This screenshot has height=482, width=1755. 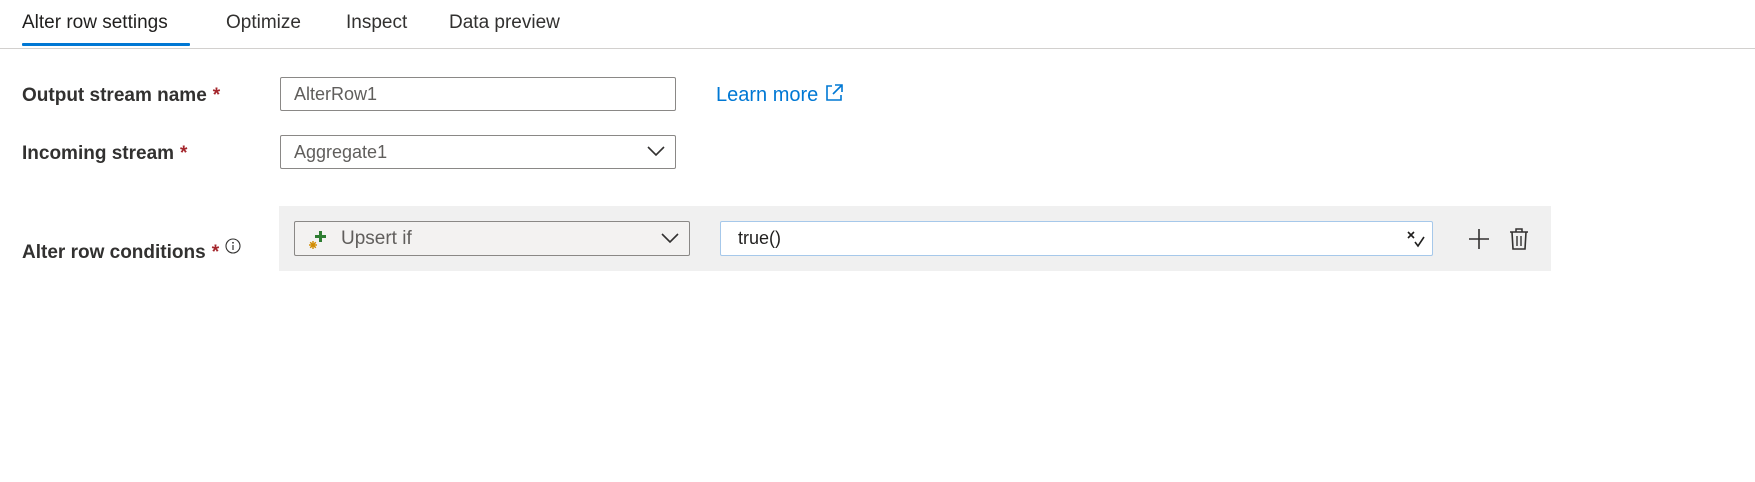 I want to click on condition-type-selected: Upsert if, so click(x=376, y=238).